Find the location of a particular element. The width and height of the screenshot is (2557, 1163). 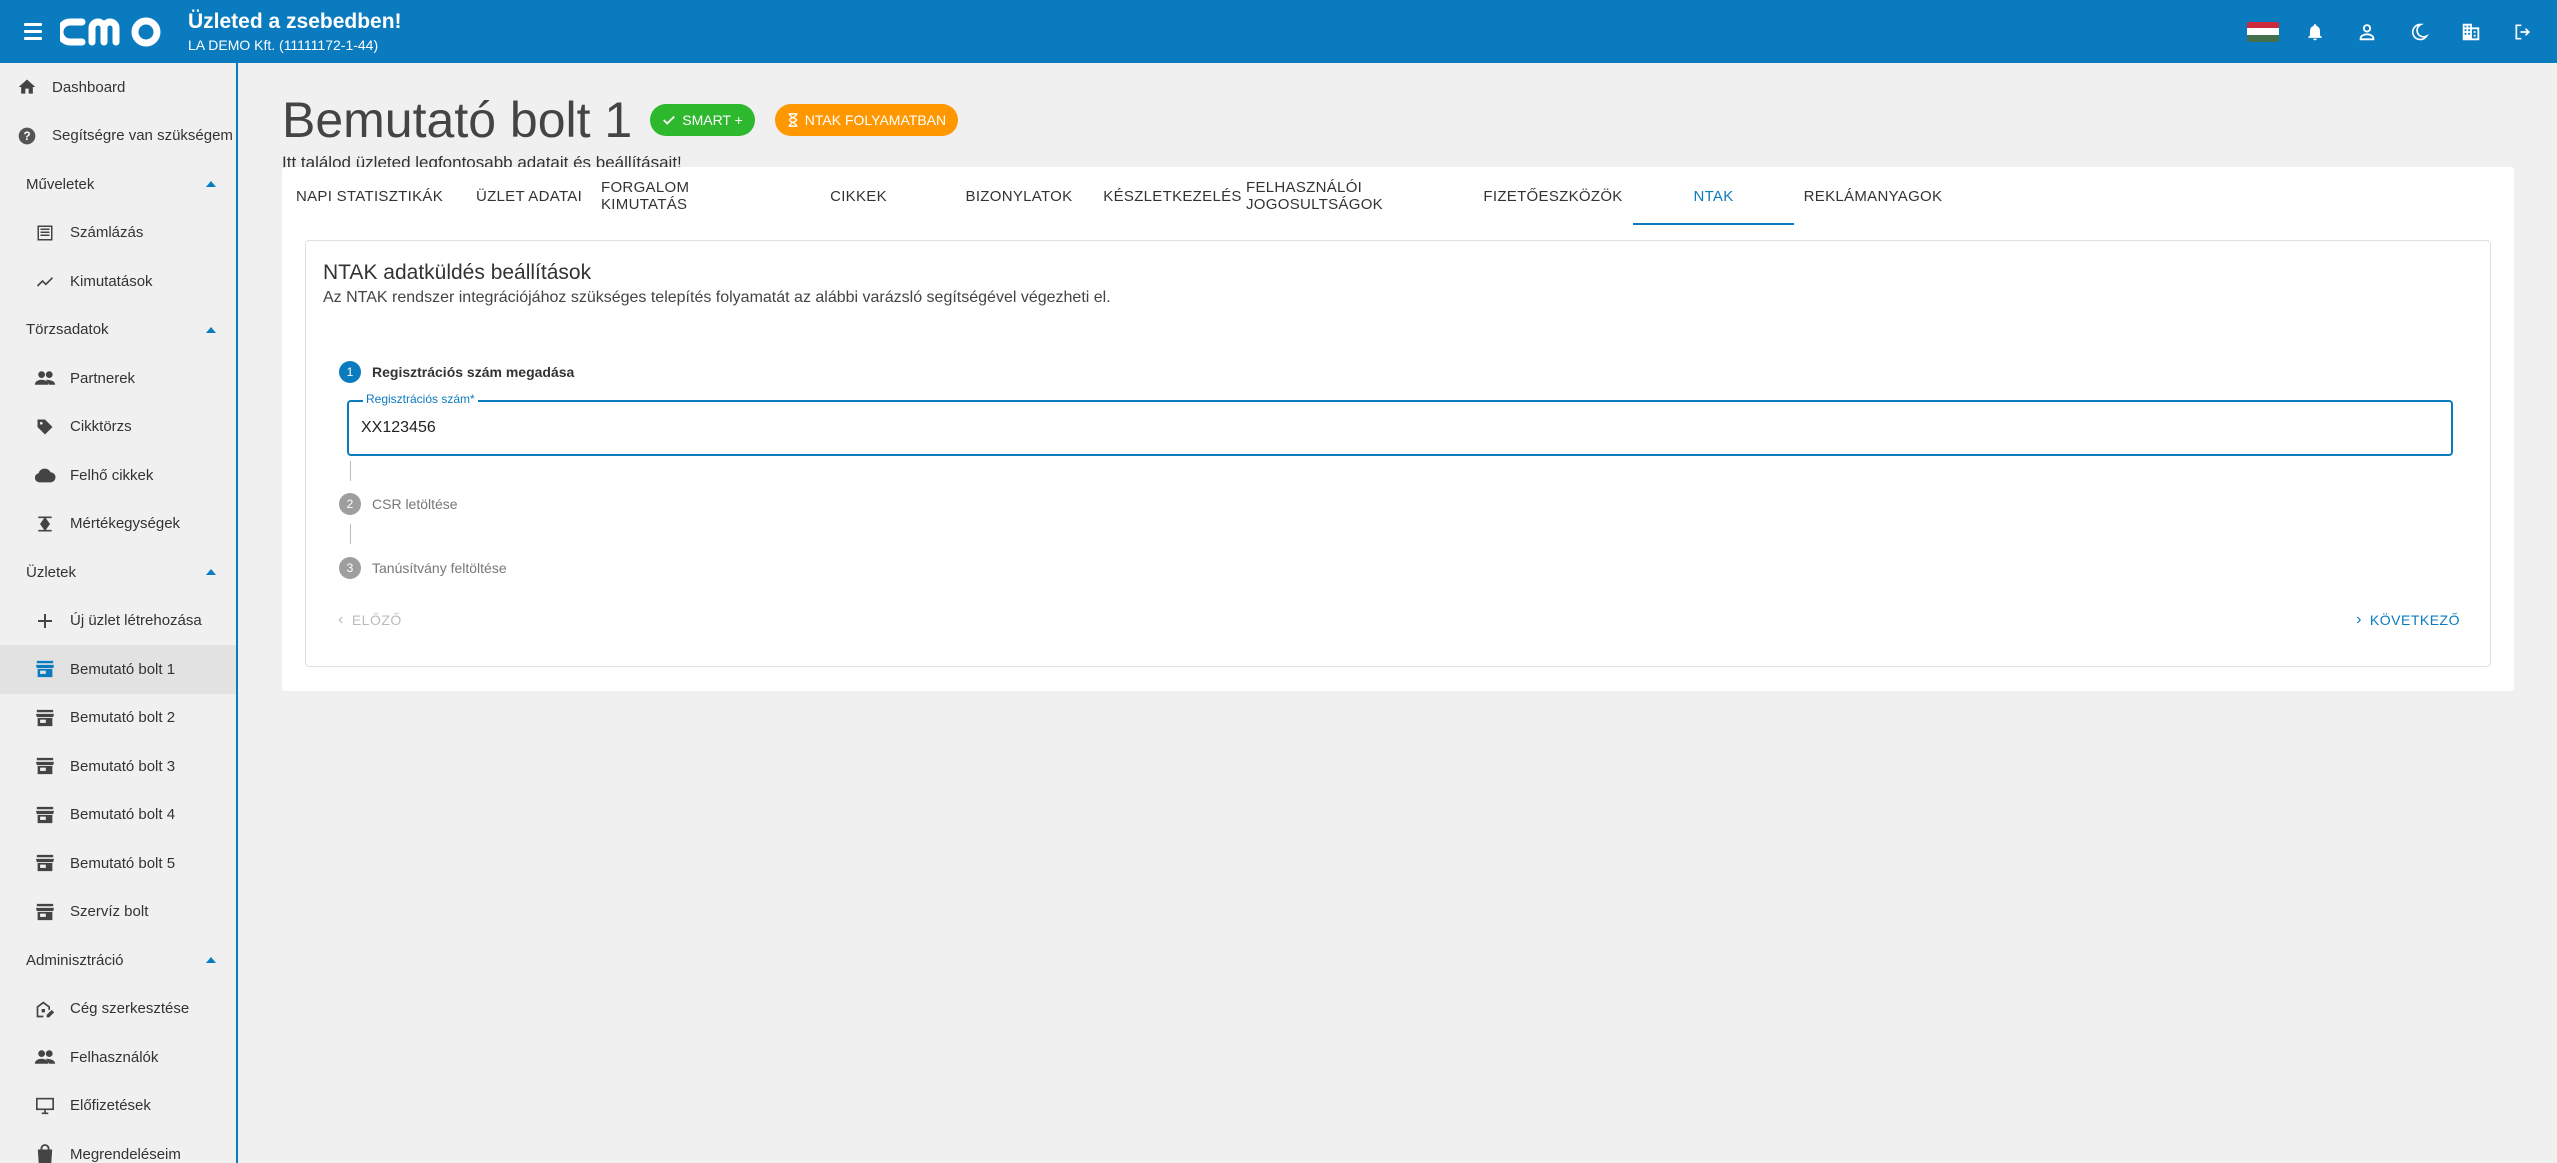

sidebar-item-uj-uzlet: Új üzlet létrehozása is located at coordinates (118, 621).